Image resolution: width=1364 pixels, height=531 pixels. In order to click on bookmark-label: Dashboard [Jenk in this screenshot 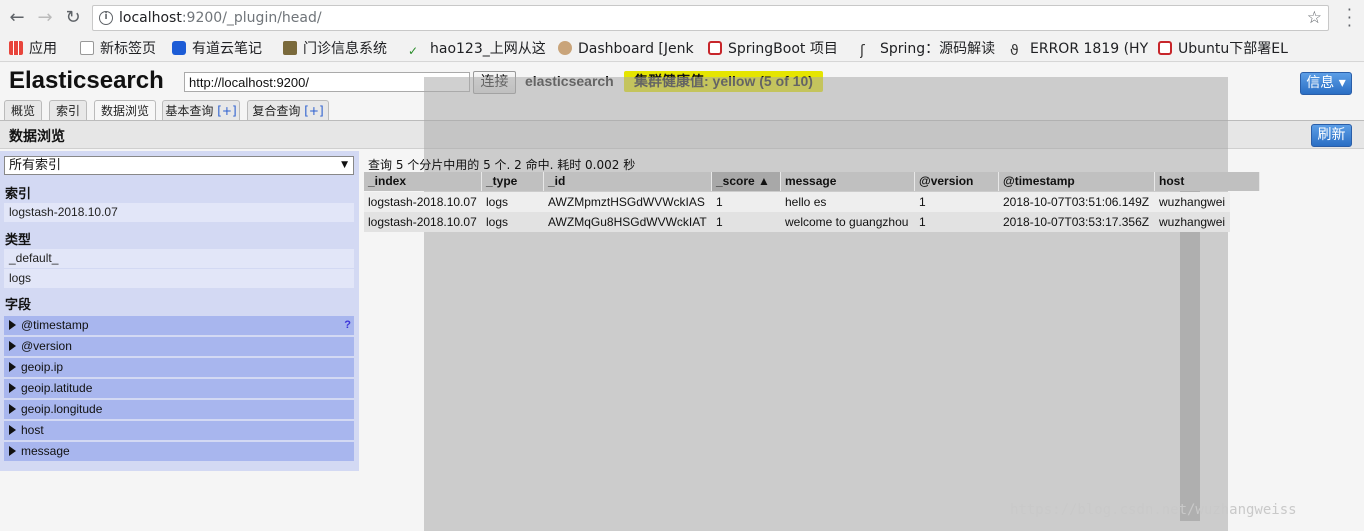, I will do `click(636, 49)`.